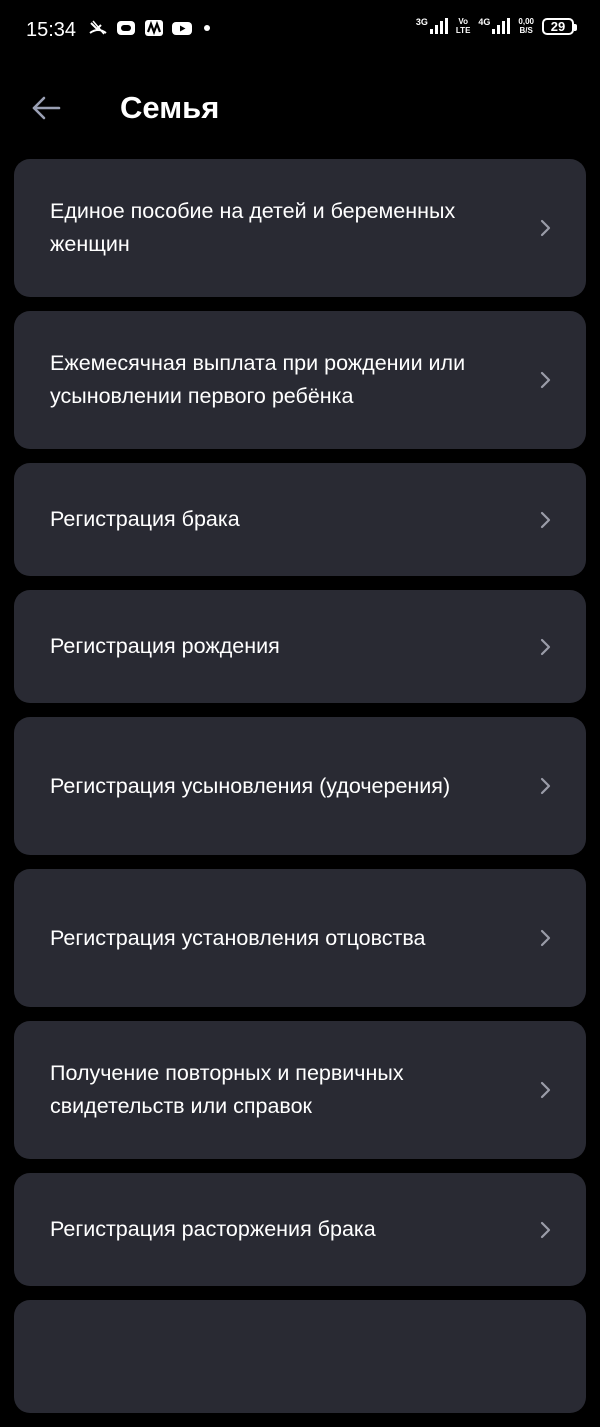 The image size is (600, 1427). I want to click on list-item-partial, so click(300, 1356).